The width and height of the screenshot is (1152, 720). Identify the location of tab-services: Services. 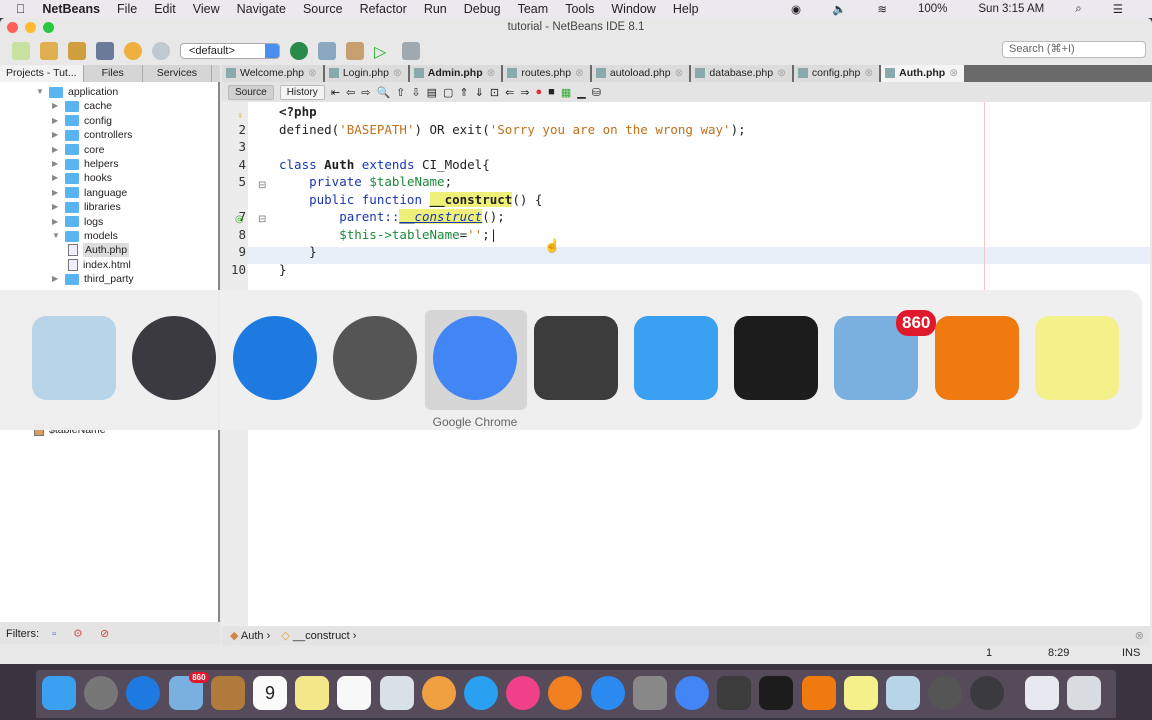
(178, 73).